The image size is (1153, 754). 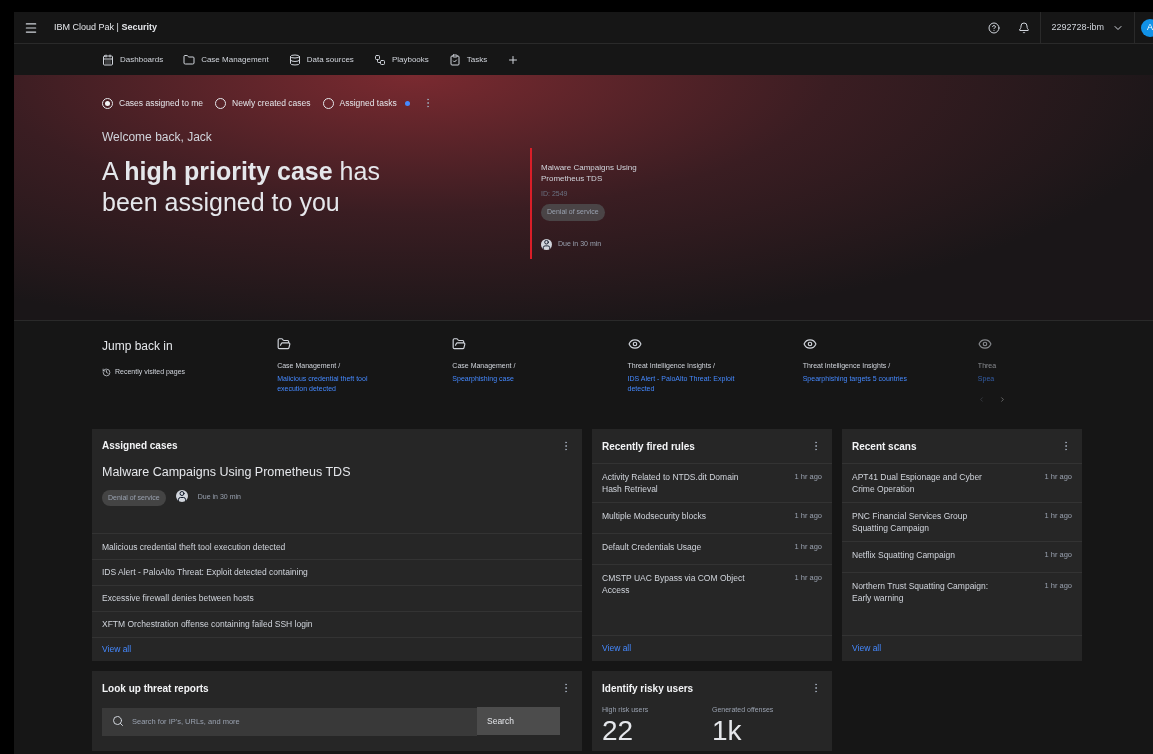 I want to click on nav-tab: Playbooks, so click(x=401, y=59).